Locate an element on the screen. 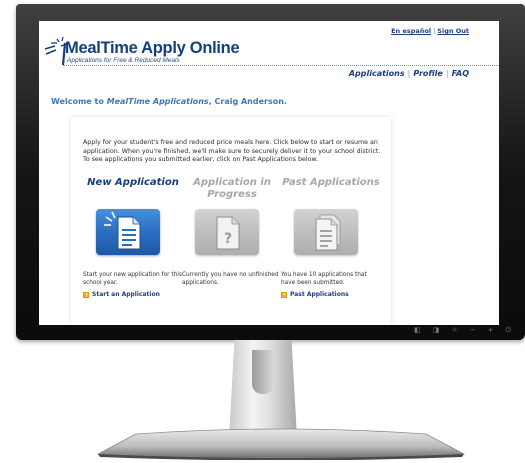  new-application-title: New Application is located at coordinates (133, 189).